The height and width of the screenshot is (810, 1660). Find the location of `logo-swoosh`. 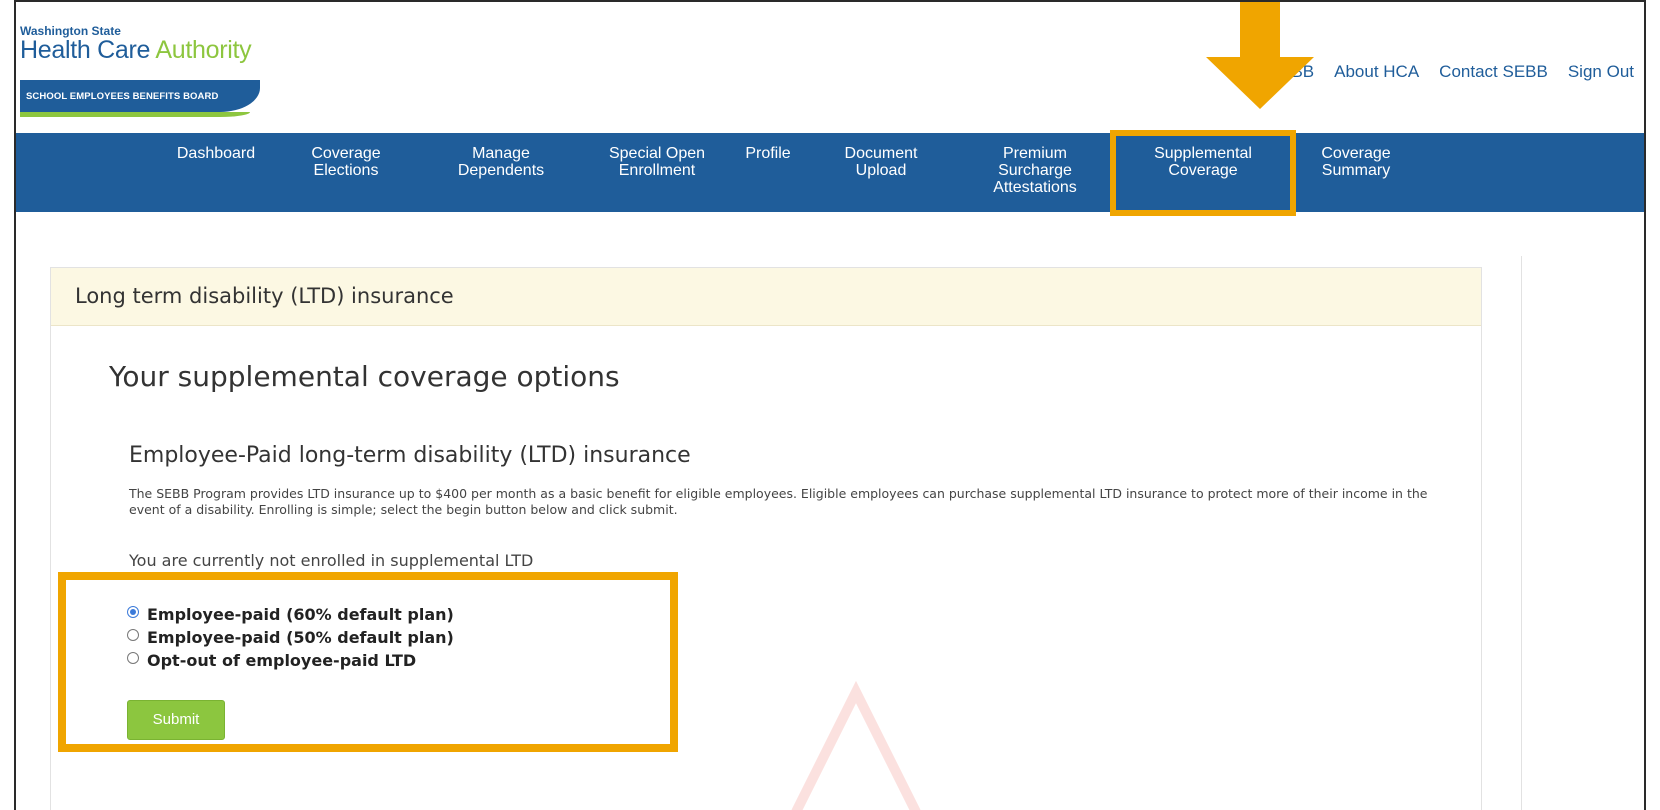

logo-swoosh is located at coordinates (135, 114).